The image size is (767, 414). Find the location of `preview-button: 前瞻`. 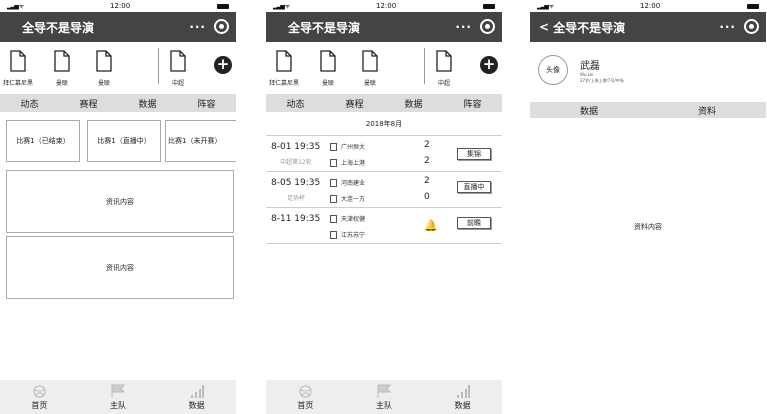

preview-button: 前瞻 is located at coordinates (474, 223).